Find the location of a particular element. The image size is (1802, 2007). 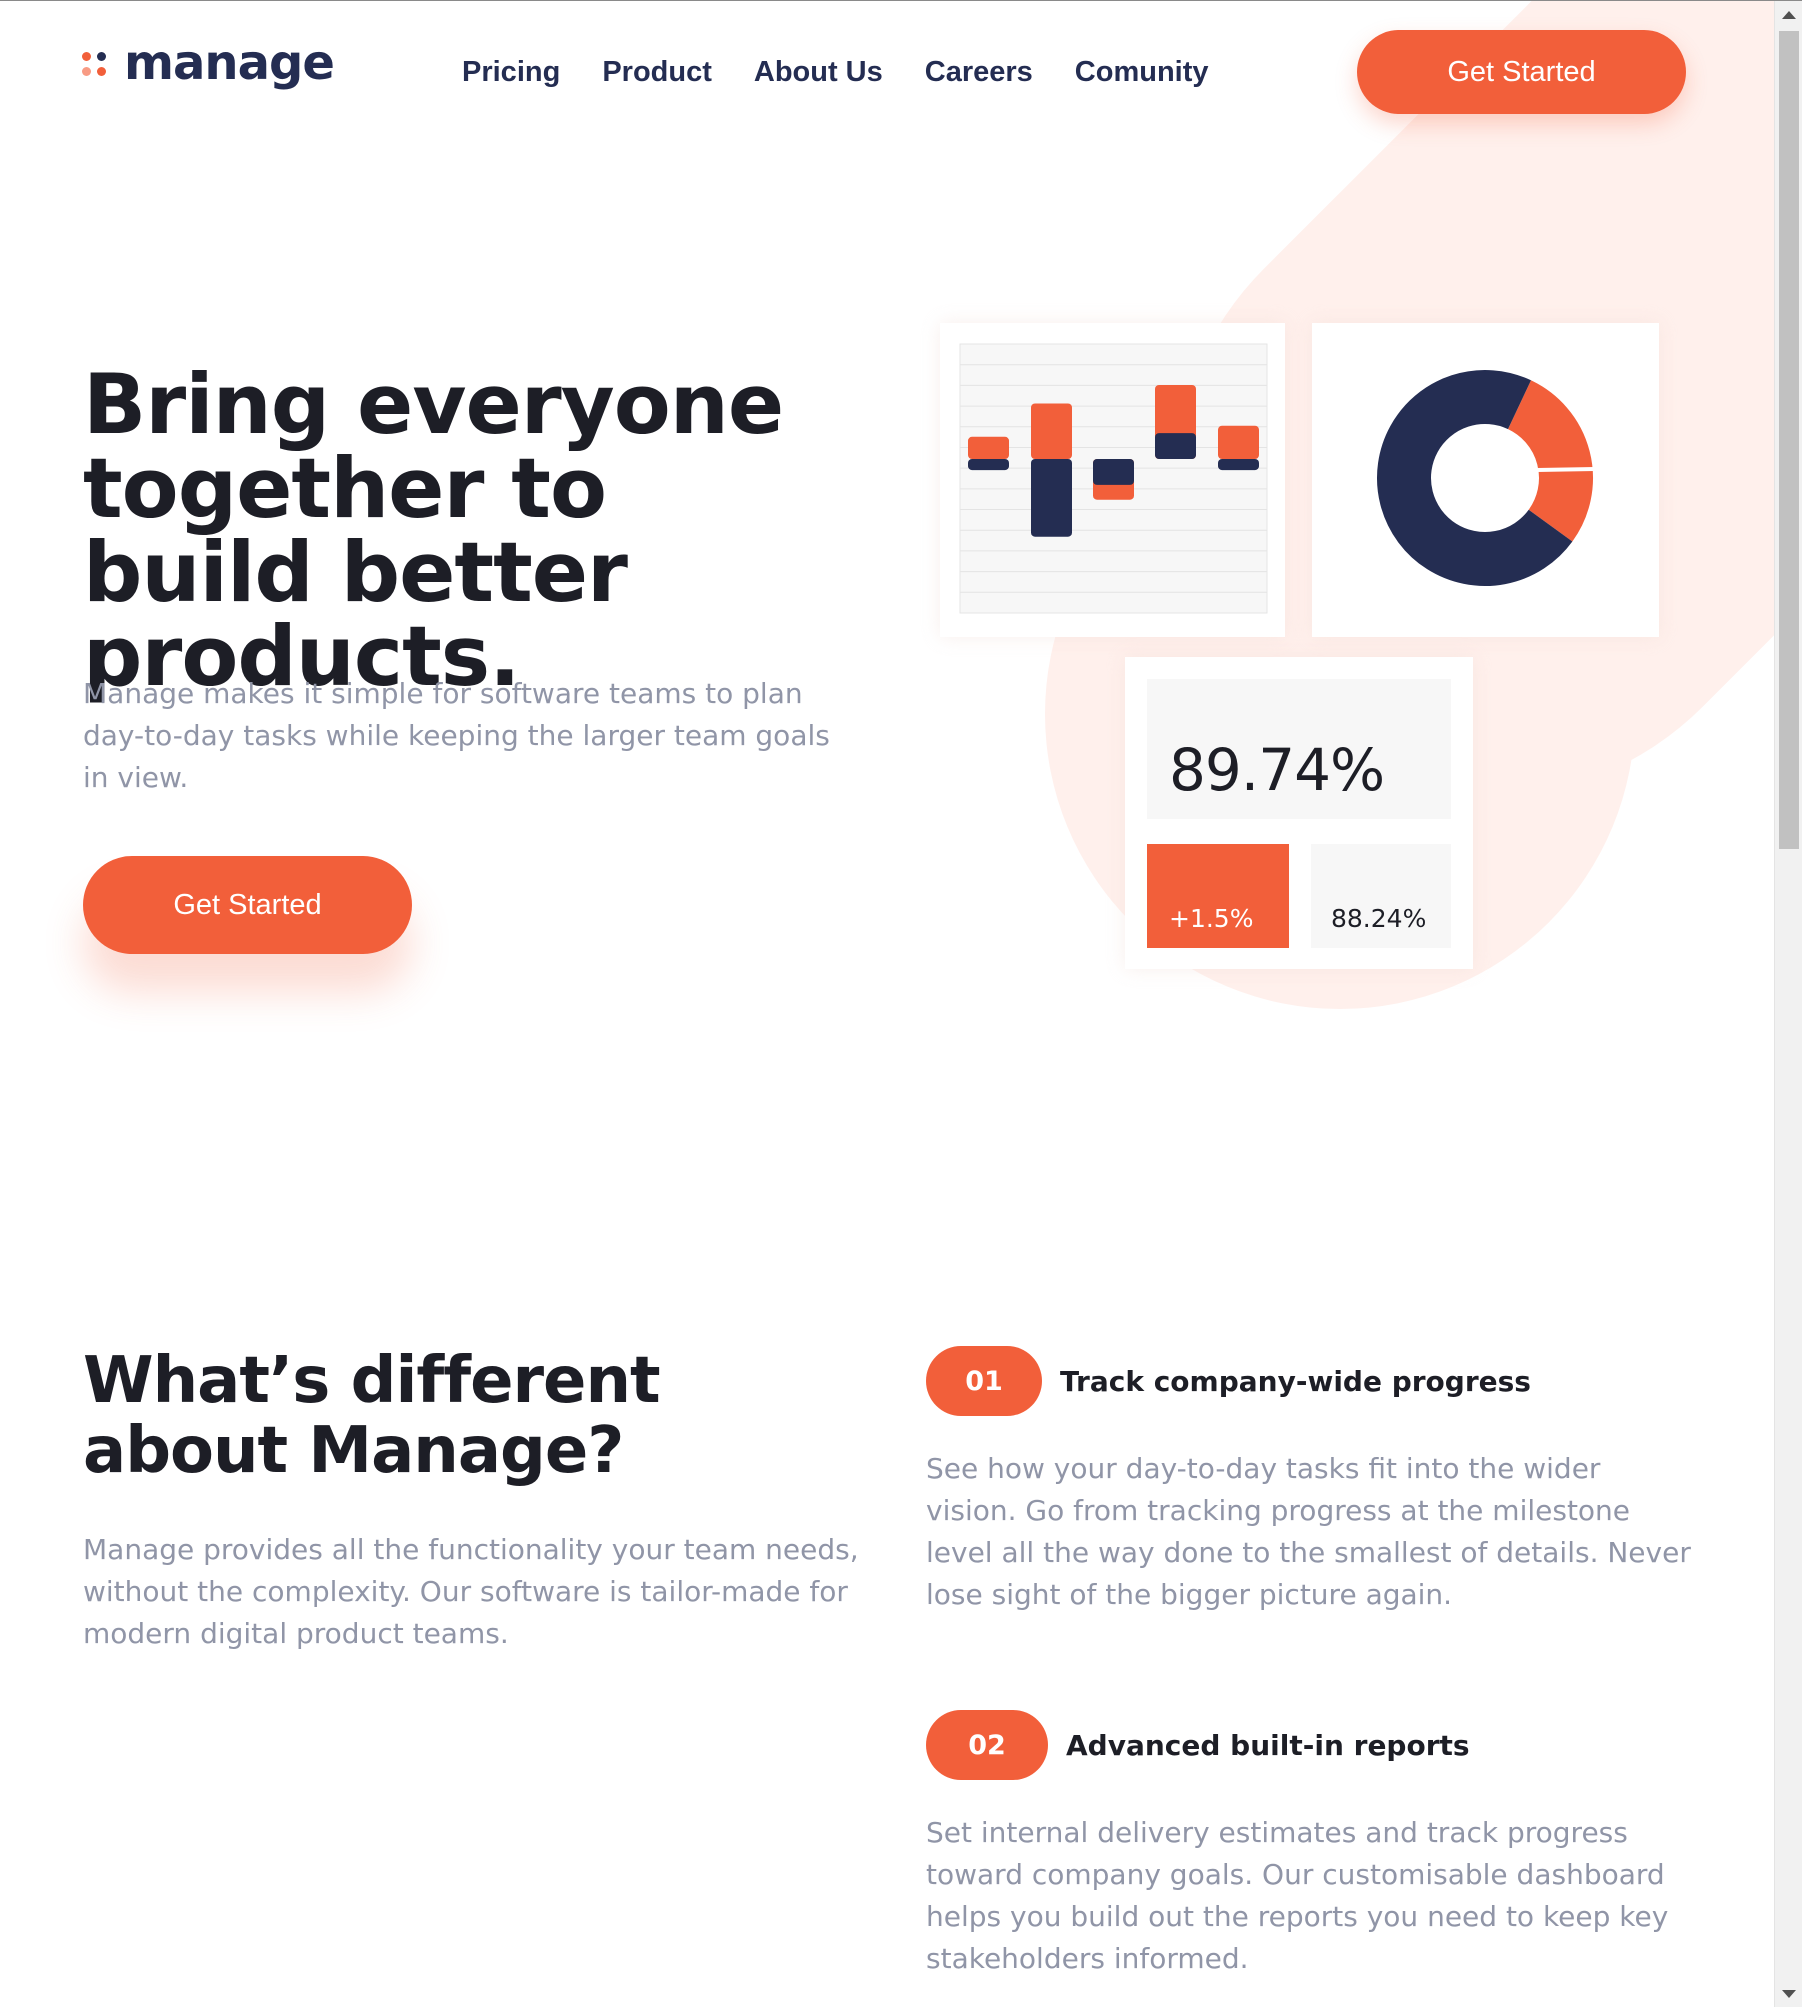

feature-number-badge: 02 is located at coordinates (987, 1745).